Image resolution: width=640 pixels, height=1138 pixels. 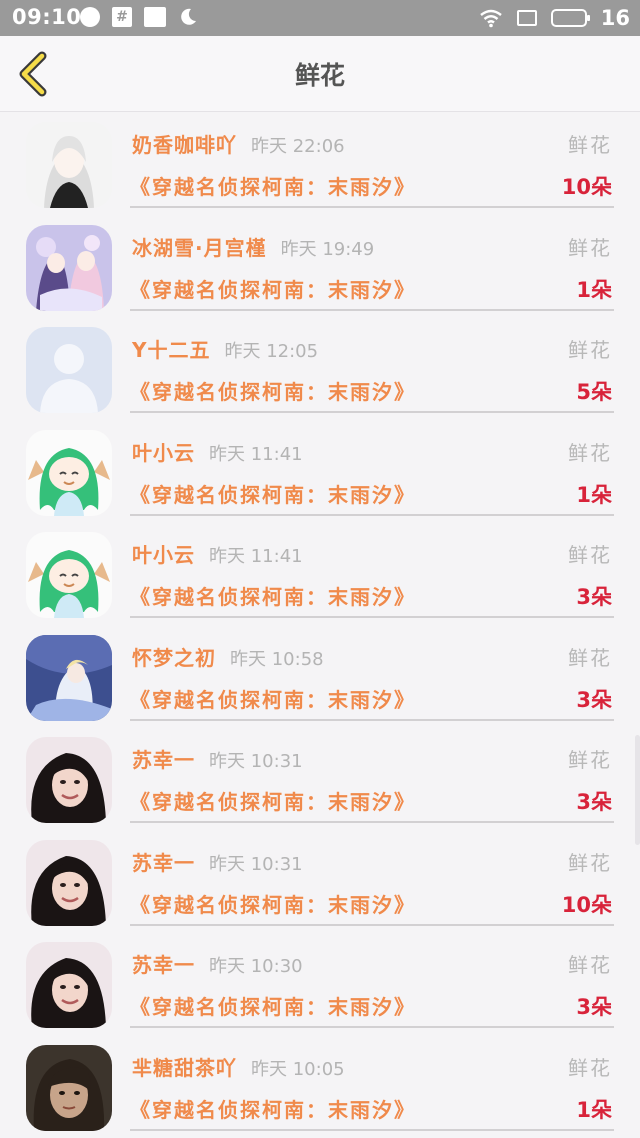 What do you see at coordinates (122, 17) in the screenshot?
I see `hash-app-icon: #` at bounding box center [122, 17].